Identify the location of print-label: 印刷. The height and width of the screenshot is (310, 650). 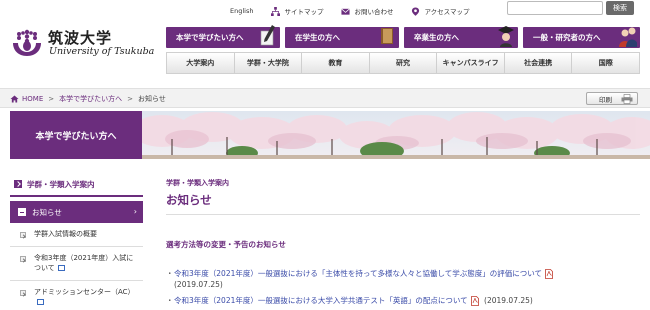
(605, 99).